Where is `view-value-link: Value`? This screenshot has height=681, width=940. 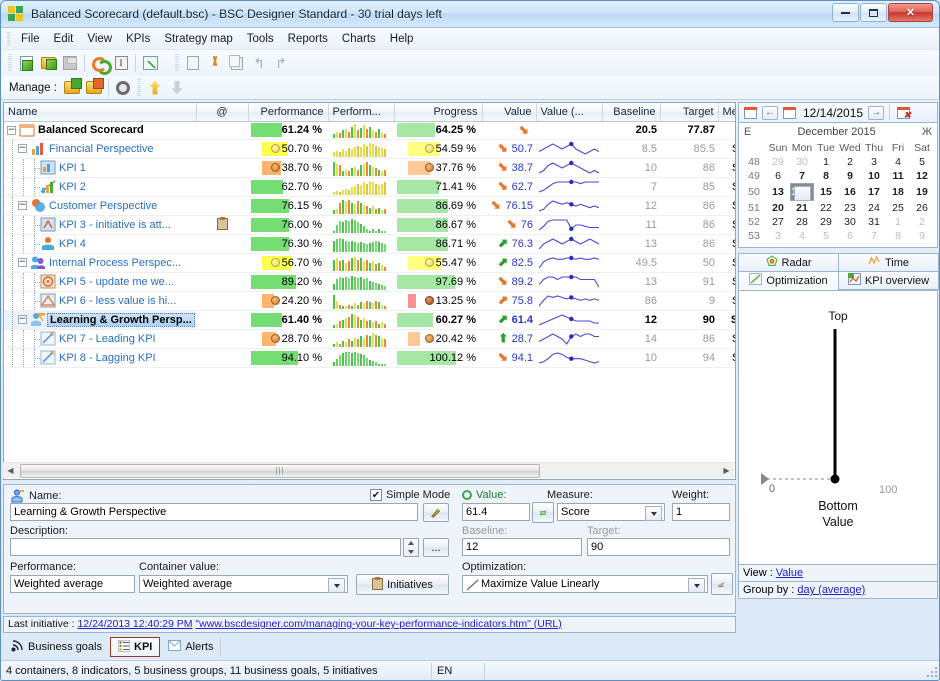
view-value-link: Value is located at coordinates (789, 573).